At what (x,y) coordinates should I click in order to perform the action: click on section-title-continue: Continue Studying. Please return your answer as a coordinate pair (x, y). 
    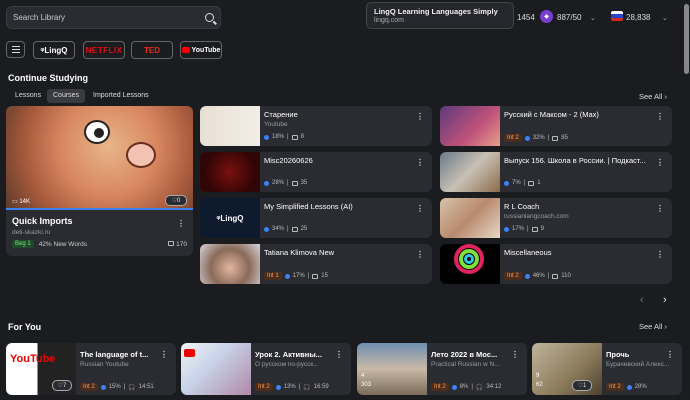
    Looking at the image, I should click on (48, 78).